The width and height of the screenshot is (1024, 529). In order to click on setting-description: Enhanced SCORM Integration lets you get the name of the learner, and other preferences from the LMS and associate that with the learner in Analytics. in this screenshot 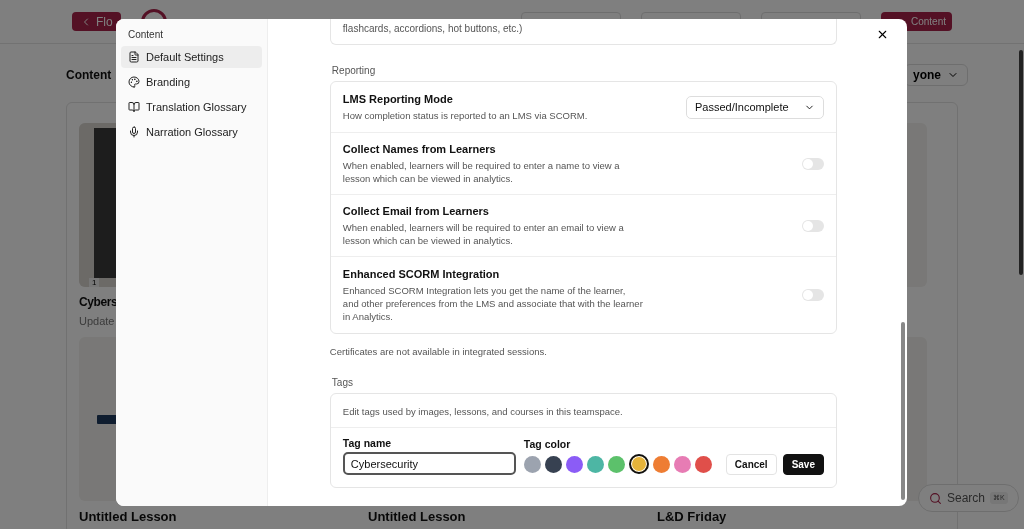, I will do `click(492, 303)`.